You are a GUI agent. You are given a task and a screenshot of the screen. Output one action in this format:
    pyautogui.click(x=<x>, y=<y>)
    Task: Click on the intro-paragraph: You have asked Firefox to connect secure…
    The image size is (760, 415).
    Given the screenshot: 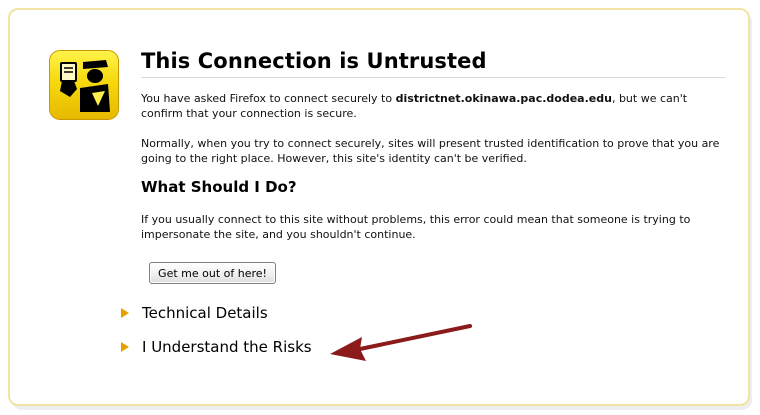 What is the action you would take?
    pyautogui.click(x=436, y=106)
    